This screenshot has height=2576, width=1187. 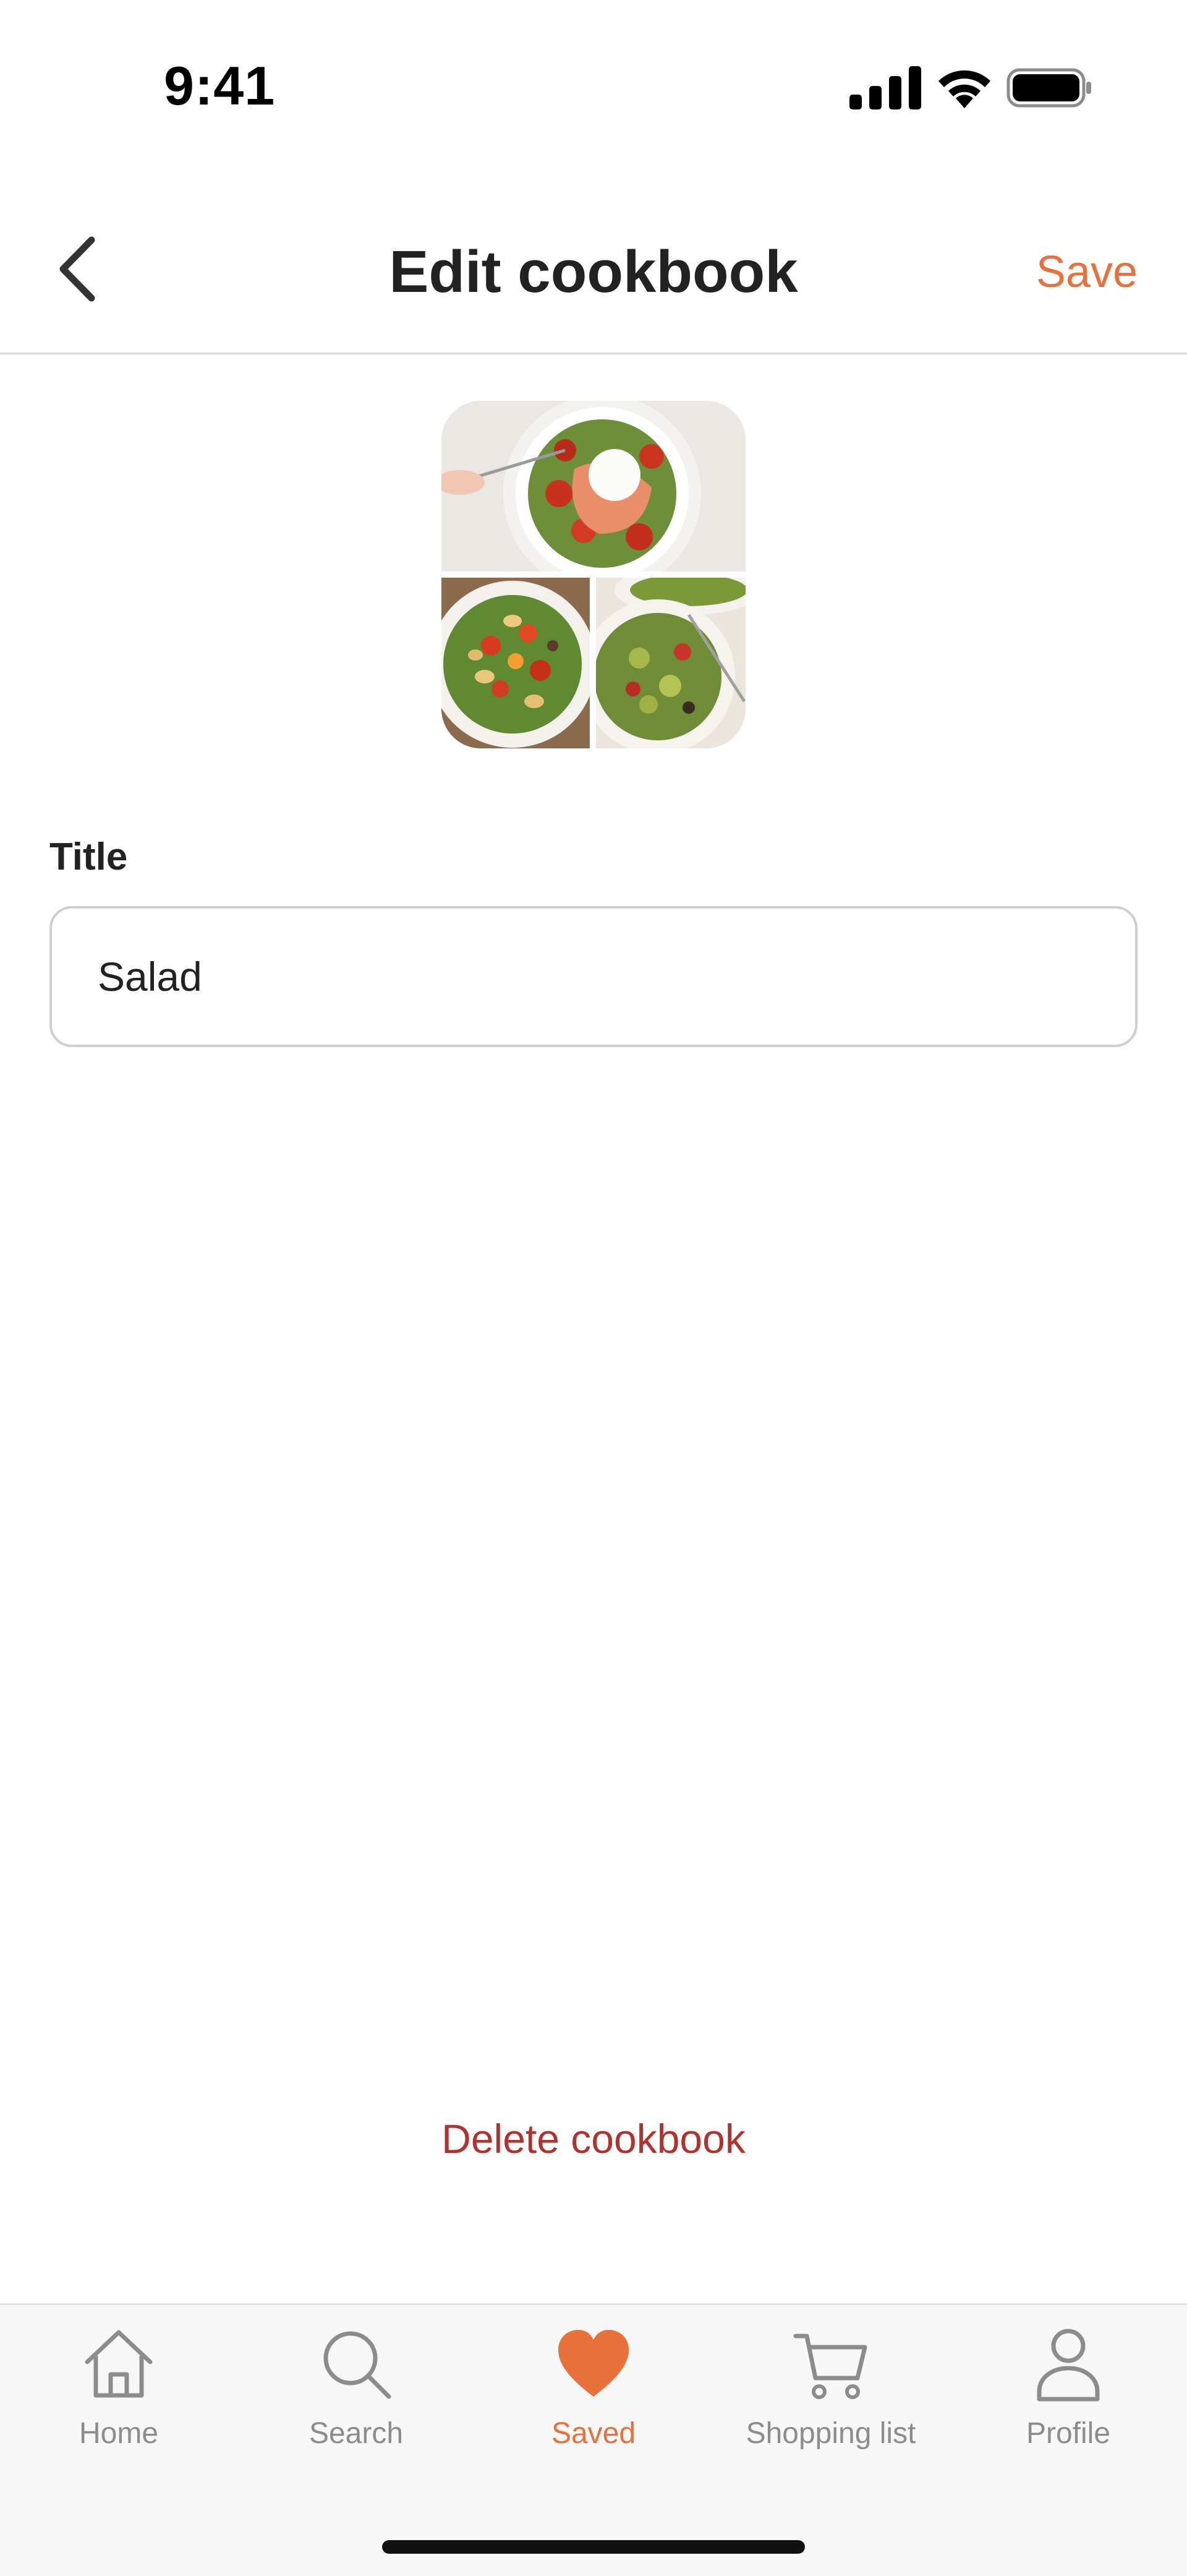 I want to click on tab-bar: Home Search Saved Shopping list Profile, so click(x=593, y=2439).